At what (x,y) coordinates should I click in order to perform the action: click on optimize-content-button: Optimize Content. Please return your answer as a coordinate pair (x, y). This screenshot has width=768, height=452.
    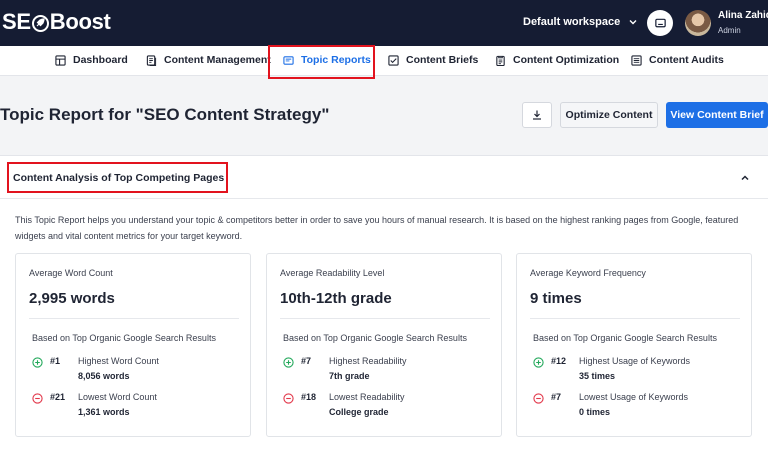
    Looking at the image, I should click on (609, 115).